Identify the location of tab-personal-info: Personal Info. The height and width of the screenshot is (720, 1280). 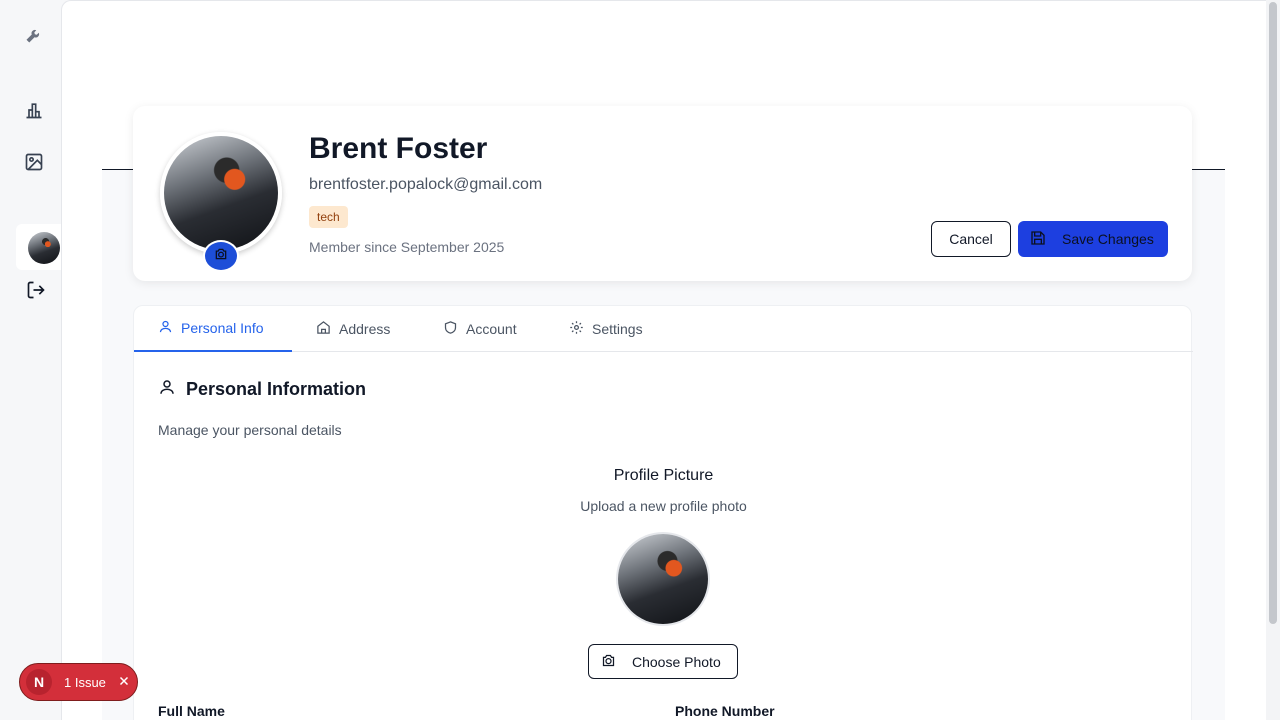
(213, 329).